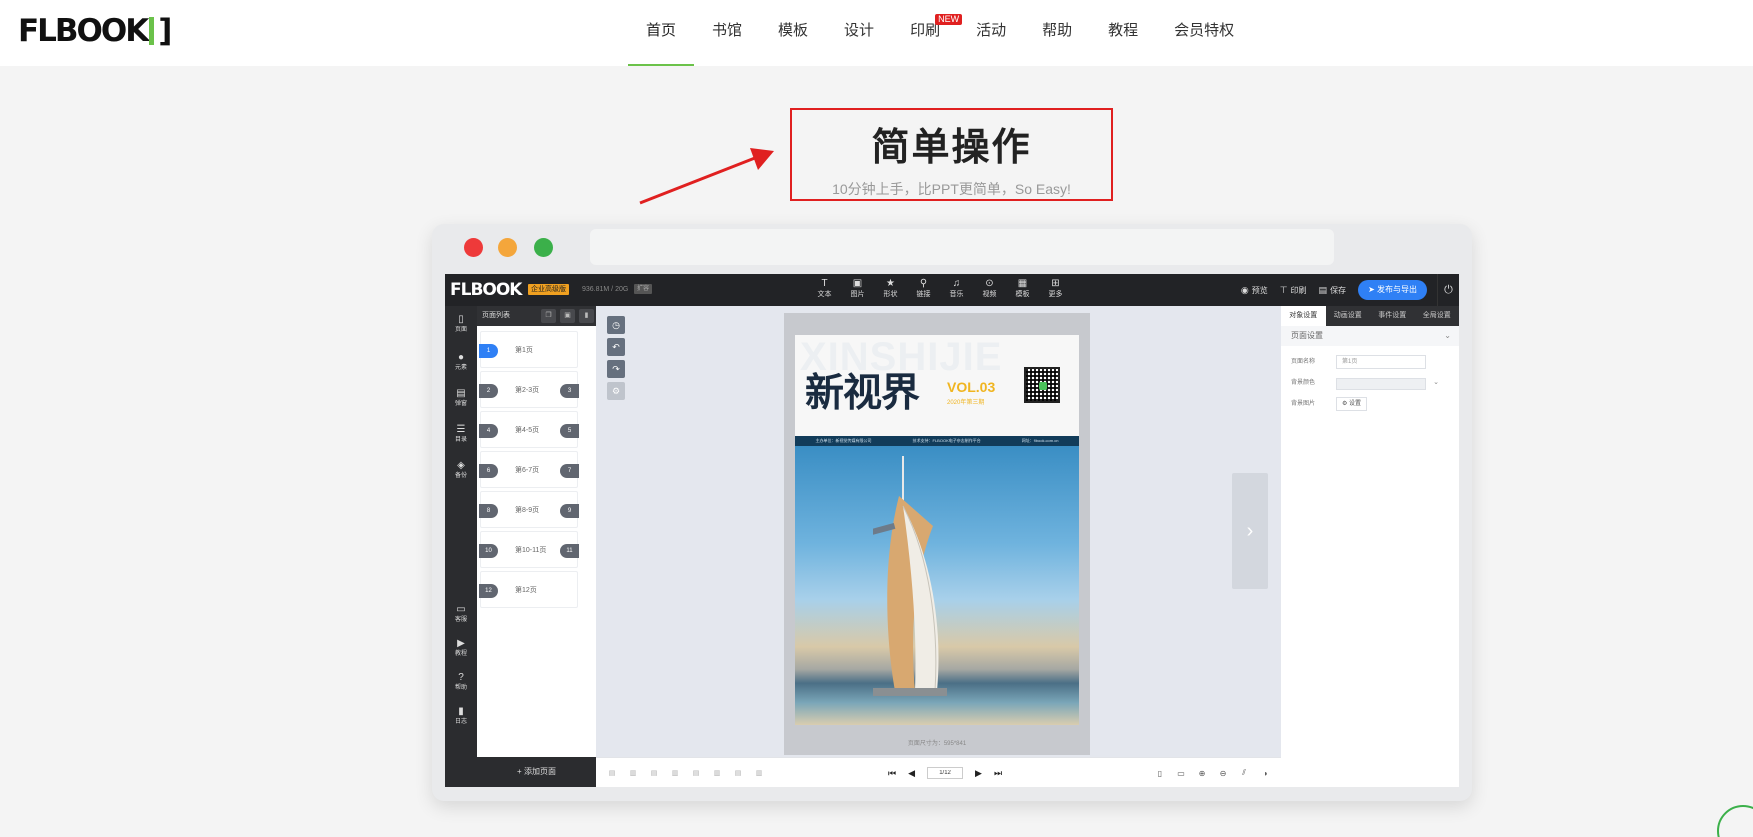 Image resolution: width=1753 pixels, height=837 pixels. Describe the element at coordinates (612, 773) in the screenshot. I see `align-left-icon: ▤` at that location.